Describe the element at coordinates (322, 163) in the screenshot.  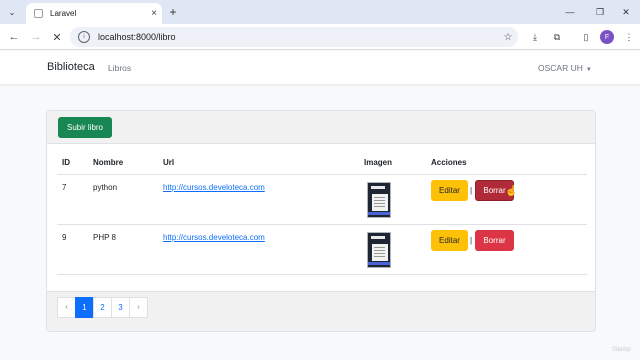
I see `table-header-row: ID Nombre Url Imagen Acciones` at that location.